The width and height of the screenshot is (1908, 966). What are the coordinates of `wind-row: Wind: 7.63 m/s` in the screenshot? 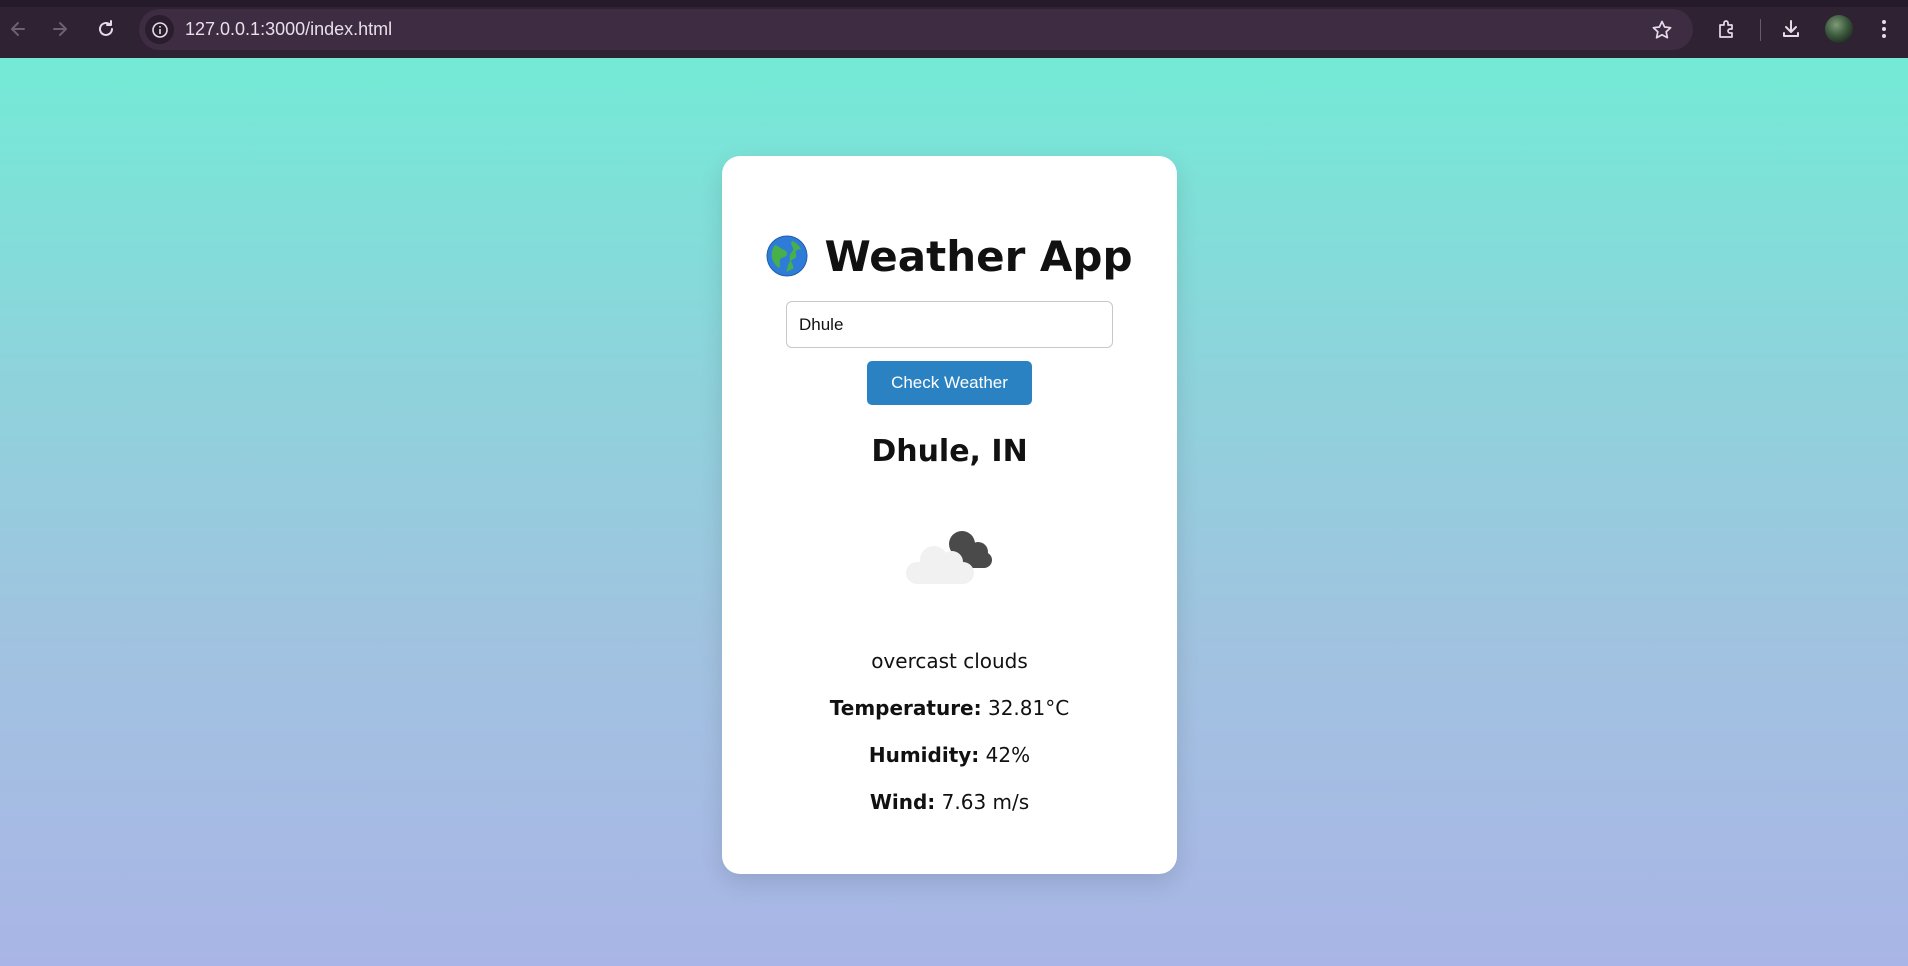 It's located at (949, 802).